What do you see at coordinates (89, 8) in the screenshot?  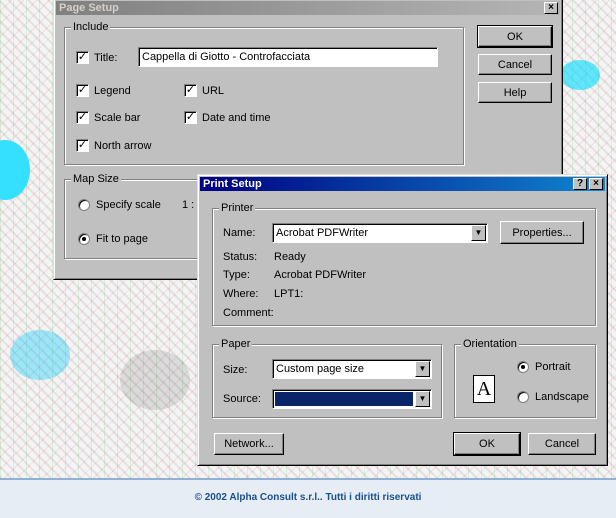 I see `page-setup-title: Page Setup` at bounding box center [89, 8].